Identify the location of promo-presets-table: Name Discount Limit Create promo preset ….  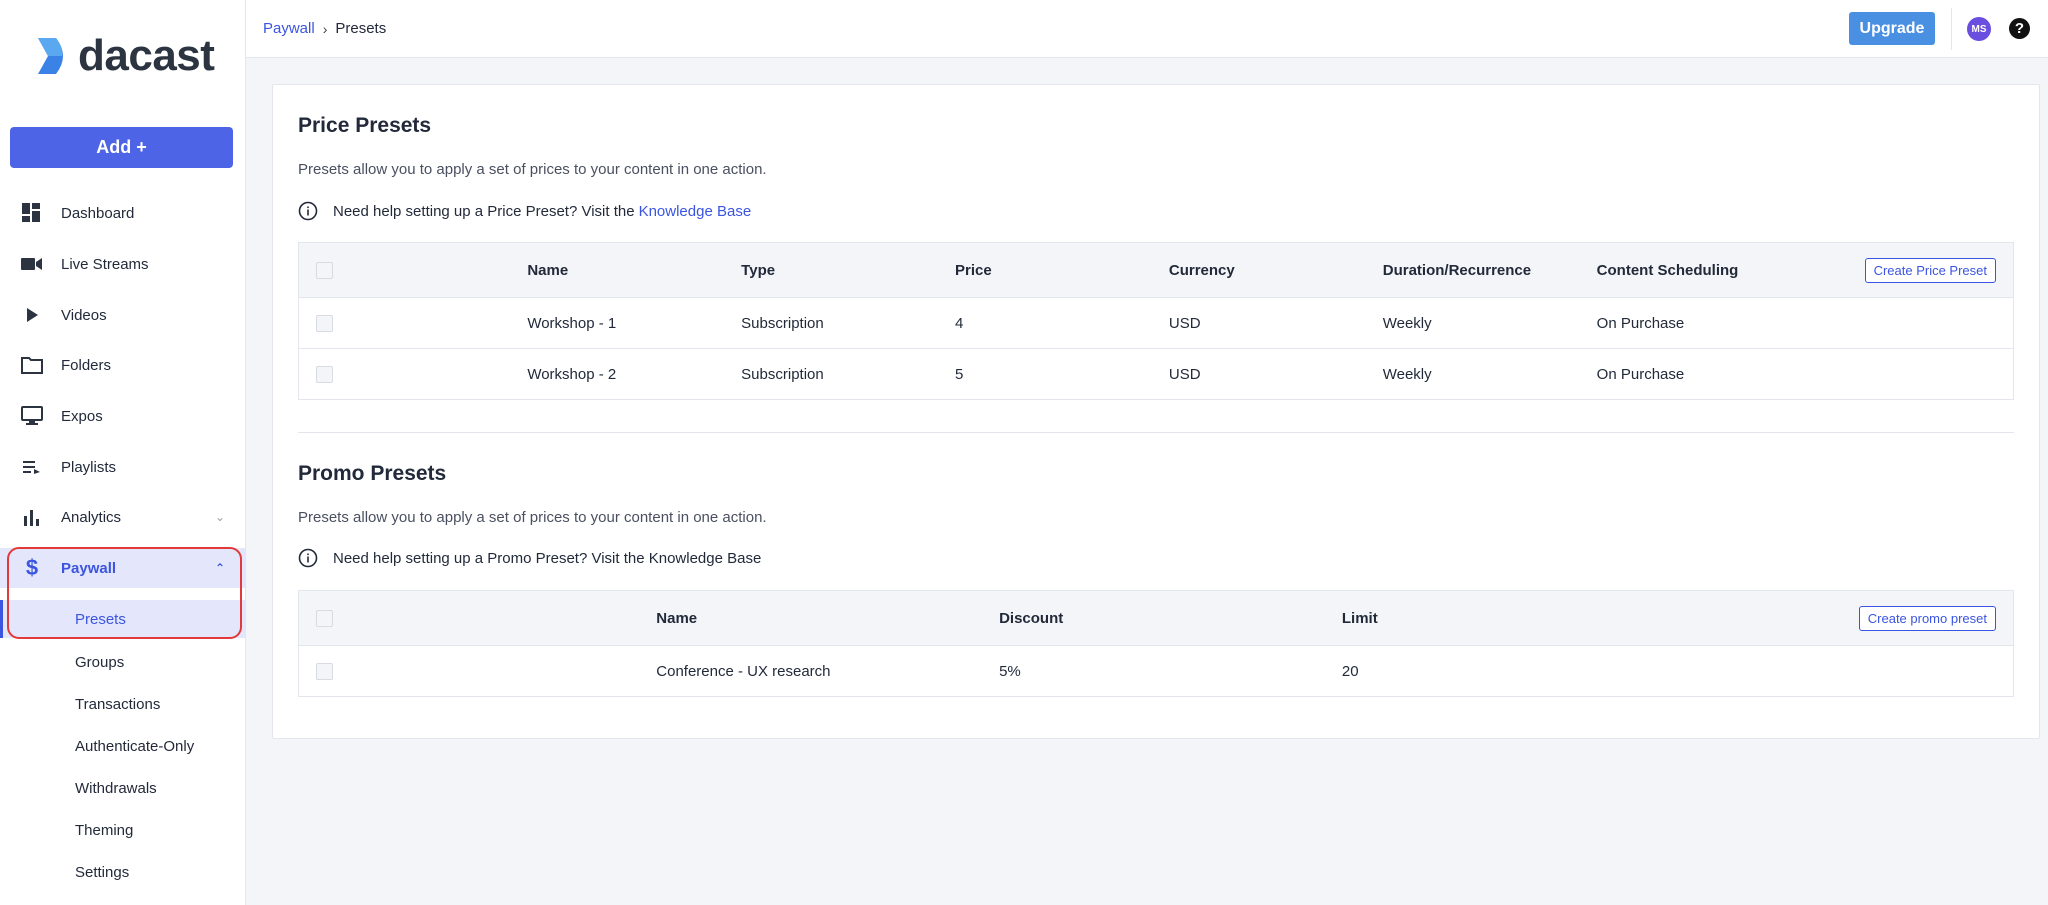
(1156, 643).